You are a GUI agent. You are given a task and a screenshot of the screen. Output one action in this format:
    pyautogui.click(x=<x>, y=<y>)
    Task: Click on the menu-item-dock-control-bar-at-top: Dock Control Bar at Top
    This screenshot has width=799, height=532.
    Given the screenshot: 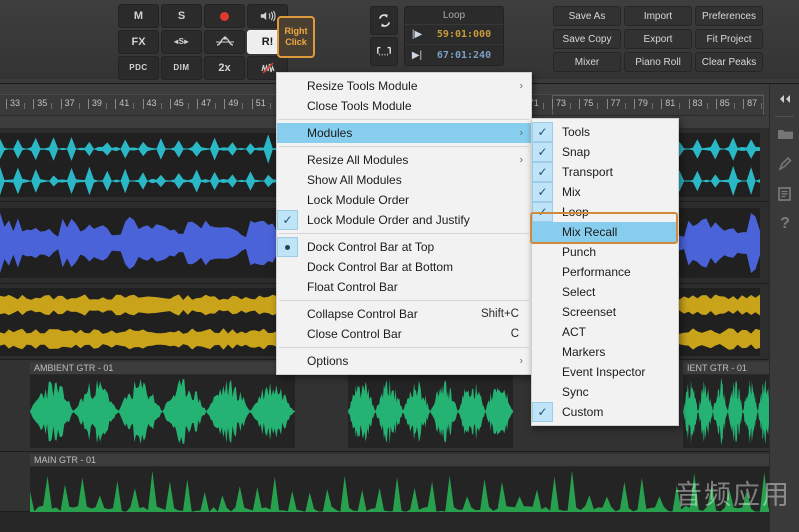 What is the action you would take?
    pyautogui.click(x=404, y=247)
    